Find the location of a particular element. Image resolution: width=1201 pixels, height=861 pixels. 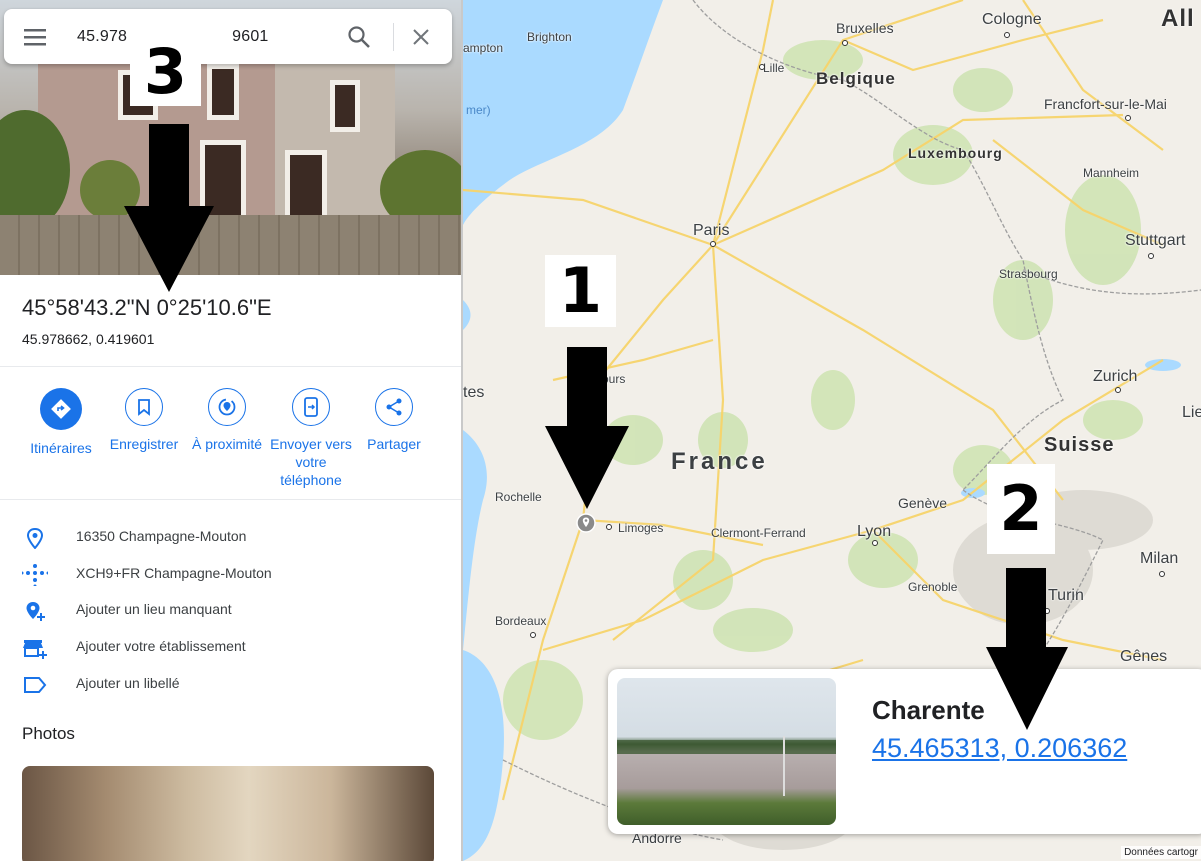

nearby-button: À proximité is located at coordinates (227, 420).